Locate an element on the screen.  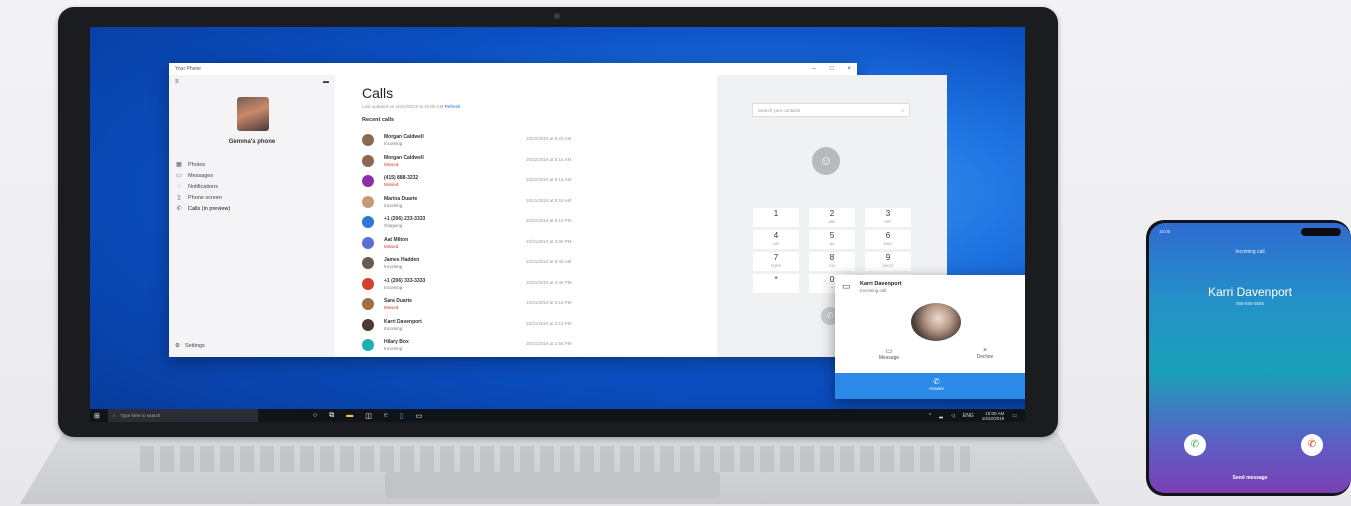
last-updated-text: Last updated on 10/22/2019 at 10:00 AM is located at coordinates (403, 106).